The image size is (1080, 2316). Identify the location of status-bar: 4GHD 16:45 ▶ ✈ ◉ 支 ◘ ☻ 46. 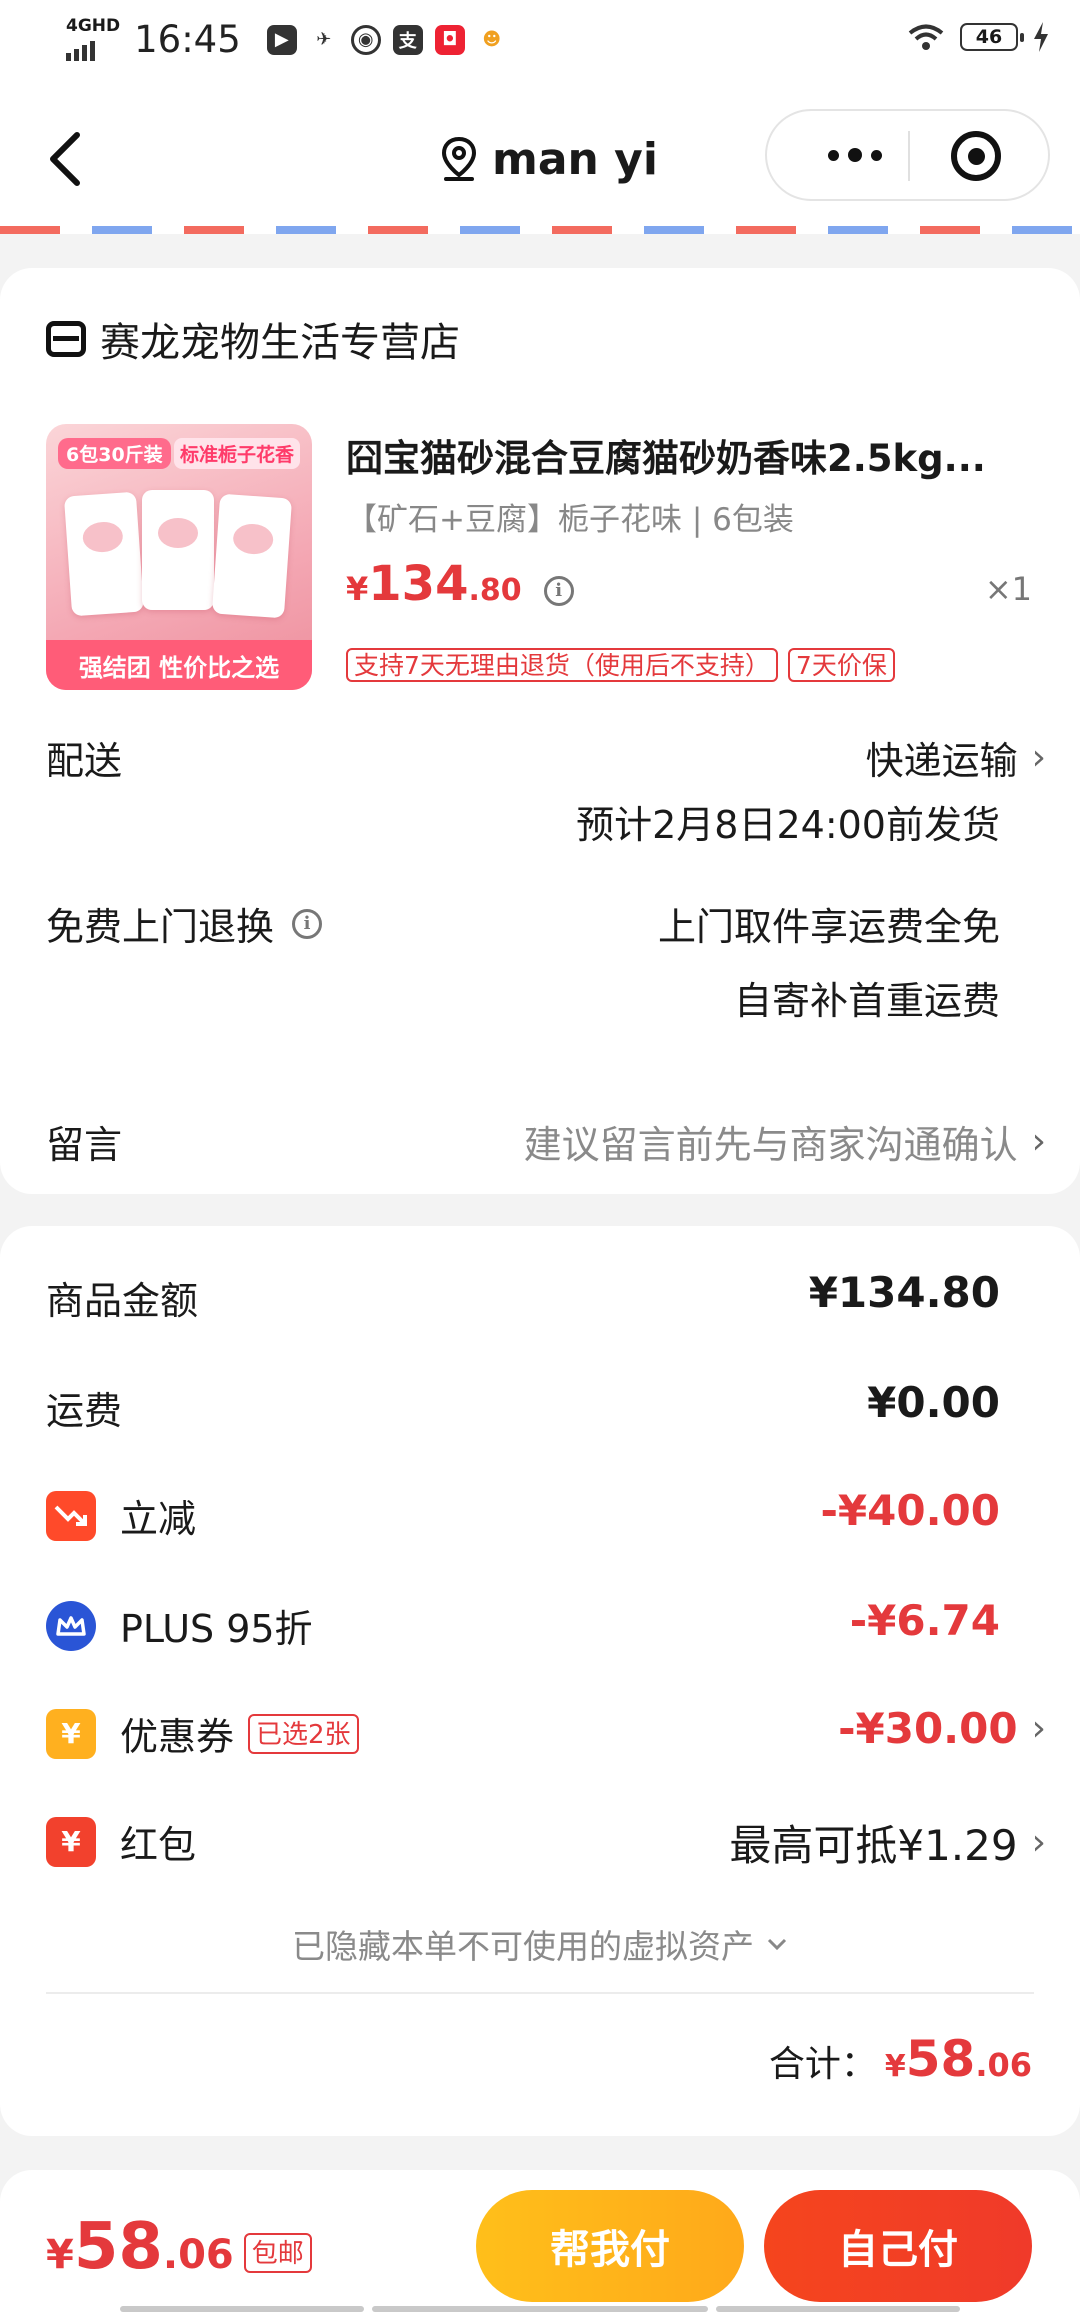
(540, 42).